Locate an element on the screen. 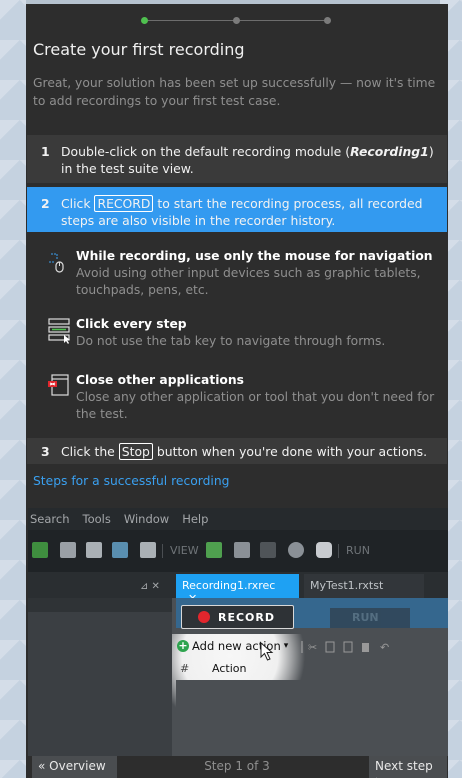  new-solution-icon is located at coordinates (40, 550).